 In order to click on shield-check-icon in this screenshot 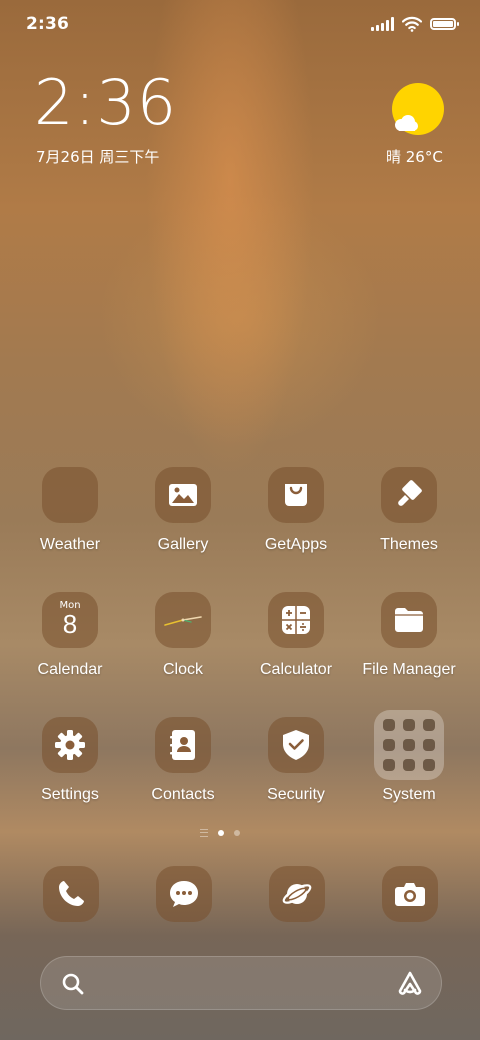, I will do `click(296, 745)`.